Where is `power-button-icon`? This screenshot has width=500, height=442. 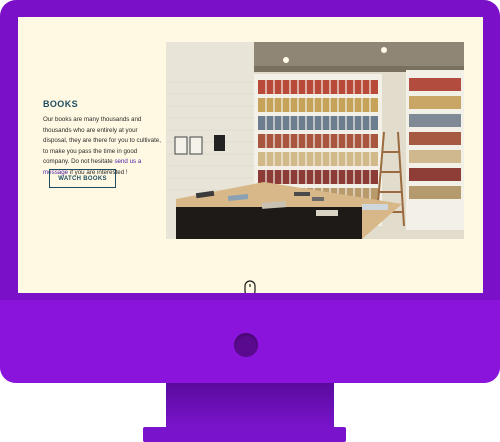 power-button-icon is located at coordinates (246, 345).